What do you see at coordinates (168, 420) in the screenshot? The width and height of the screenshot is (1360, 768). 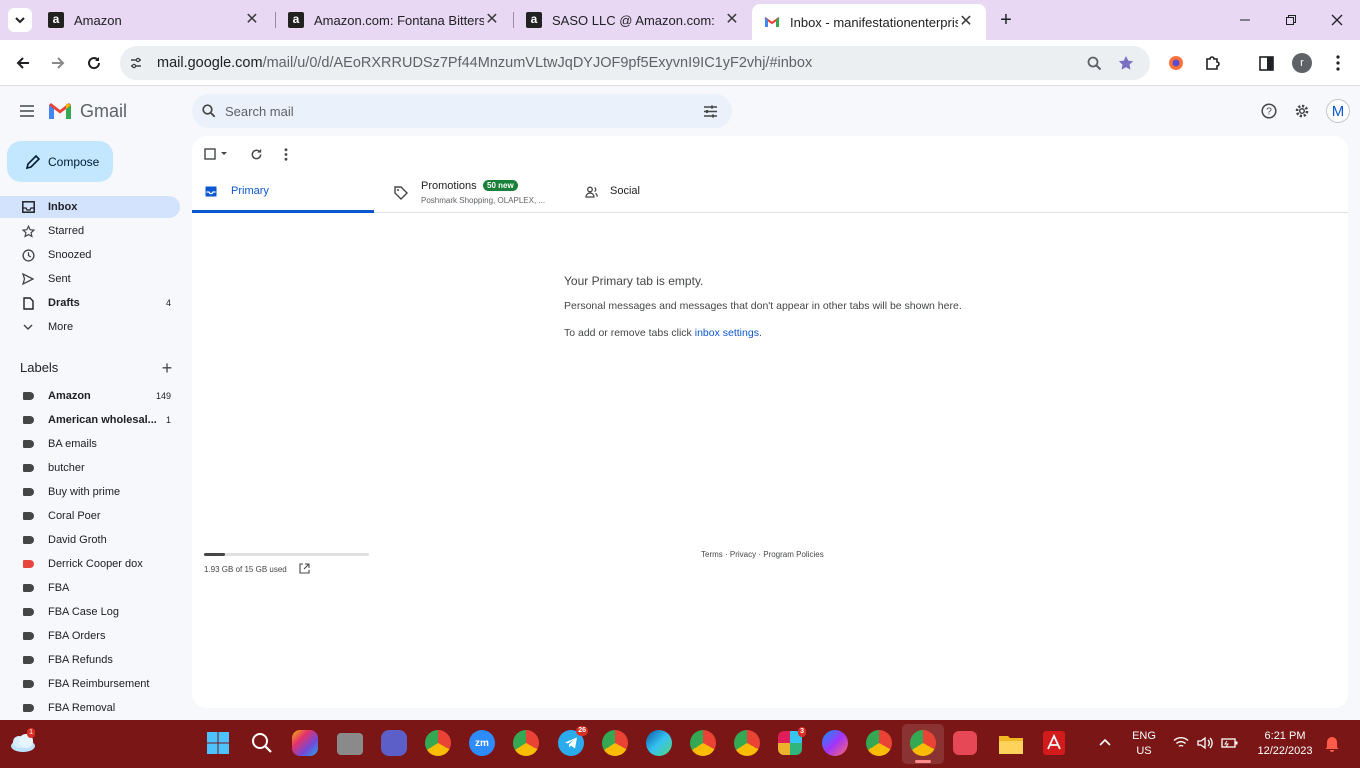 I see `label-count: 1` at bounding box center [168, 420].